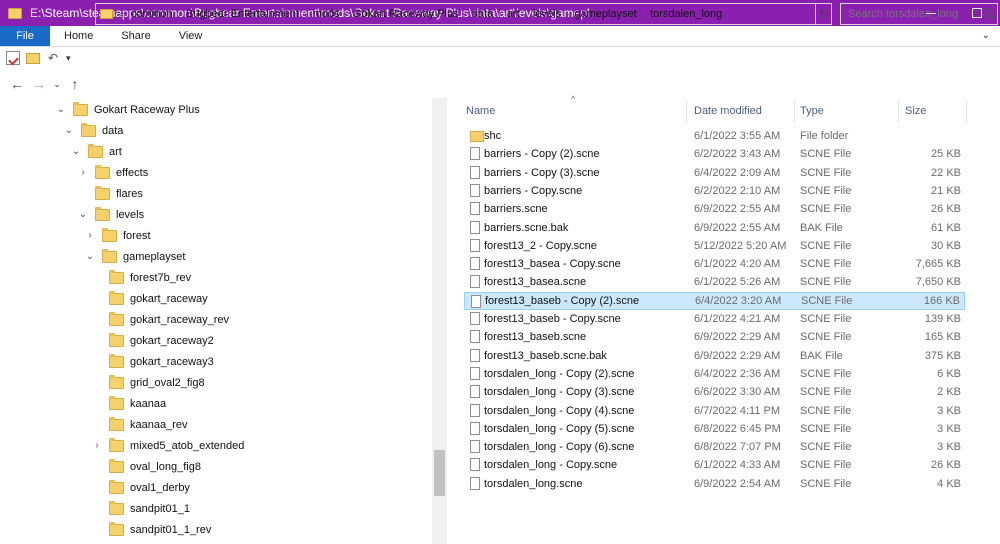  I want to click on up-arrow-icon: ↑, so click(75, 84).